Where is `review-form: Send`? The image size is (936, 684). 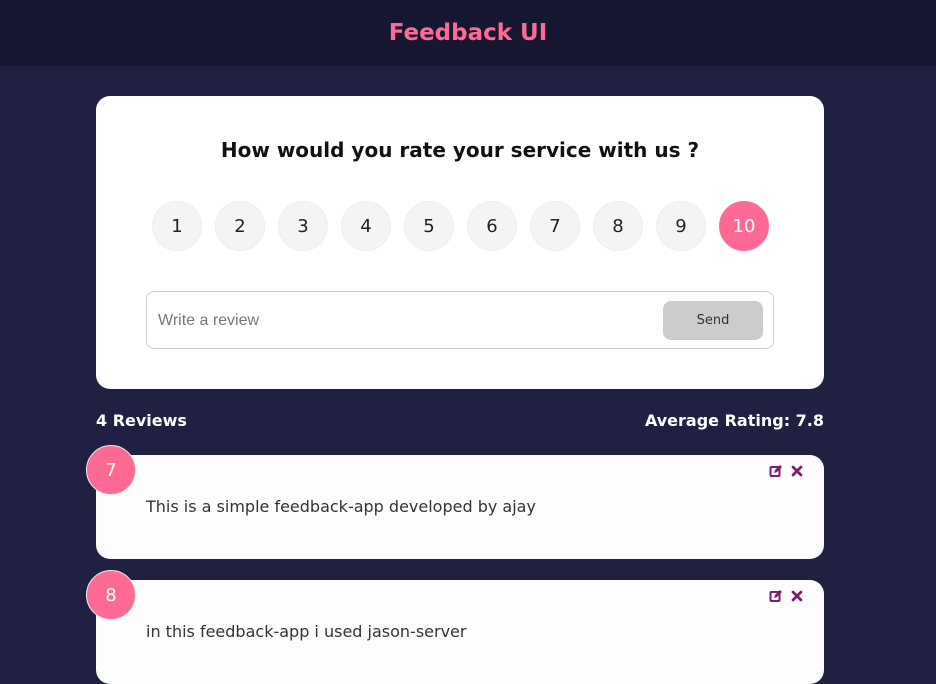
review-form: Send is located at coordinates (460, 320).